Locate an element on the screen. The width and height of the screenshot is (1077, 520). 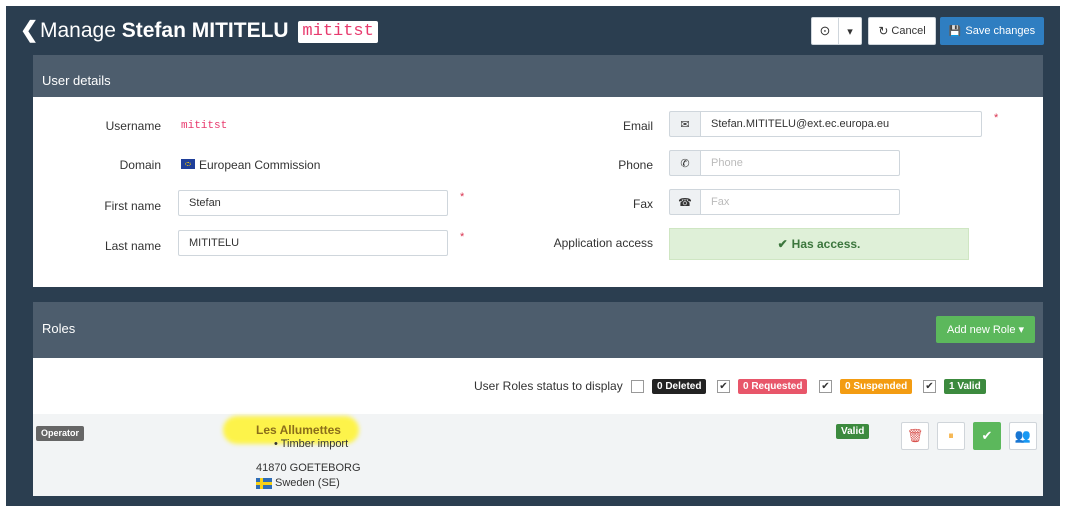
username-label: Username is located at coordinates (133, 126).